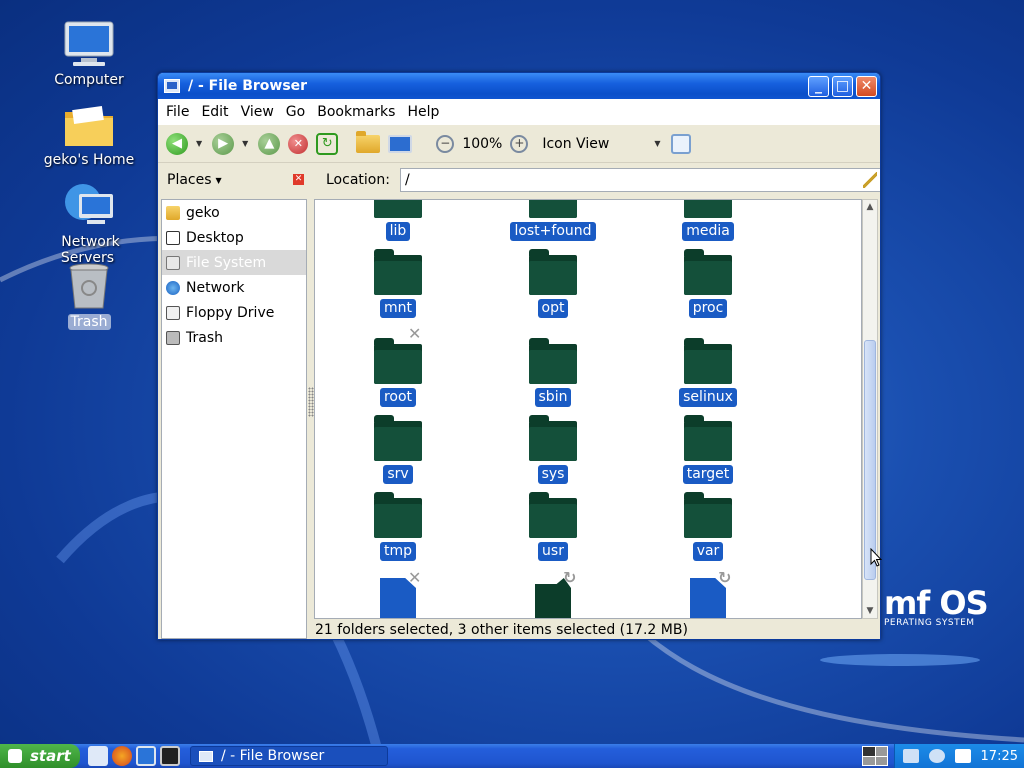 This screenshot has height=768, width=1024. Describe the element at coordinates (98, 756) in the screenshot. I see `quicklaunch-desktop-icon` at that location.